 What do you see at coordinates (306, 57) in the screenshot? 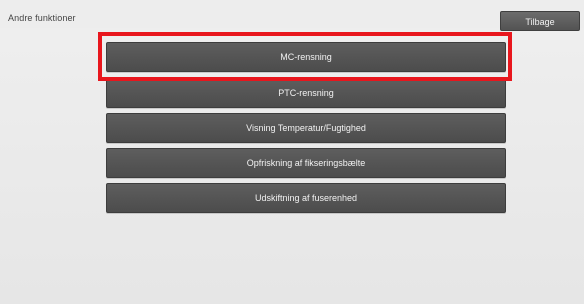
I see `mc-cleaning-button: MC-rensning` at bounding box center [306, 57].